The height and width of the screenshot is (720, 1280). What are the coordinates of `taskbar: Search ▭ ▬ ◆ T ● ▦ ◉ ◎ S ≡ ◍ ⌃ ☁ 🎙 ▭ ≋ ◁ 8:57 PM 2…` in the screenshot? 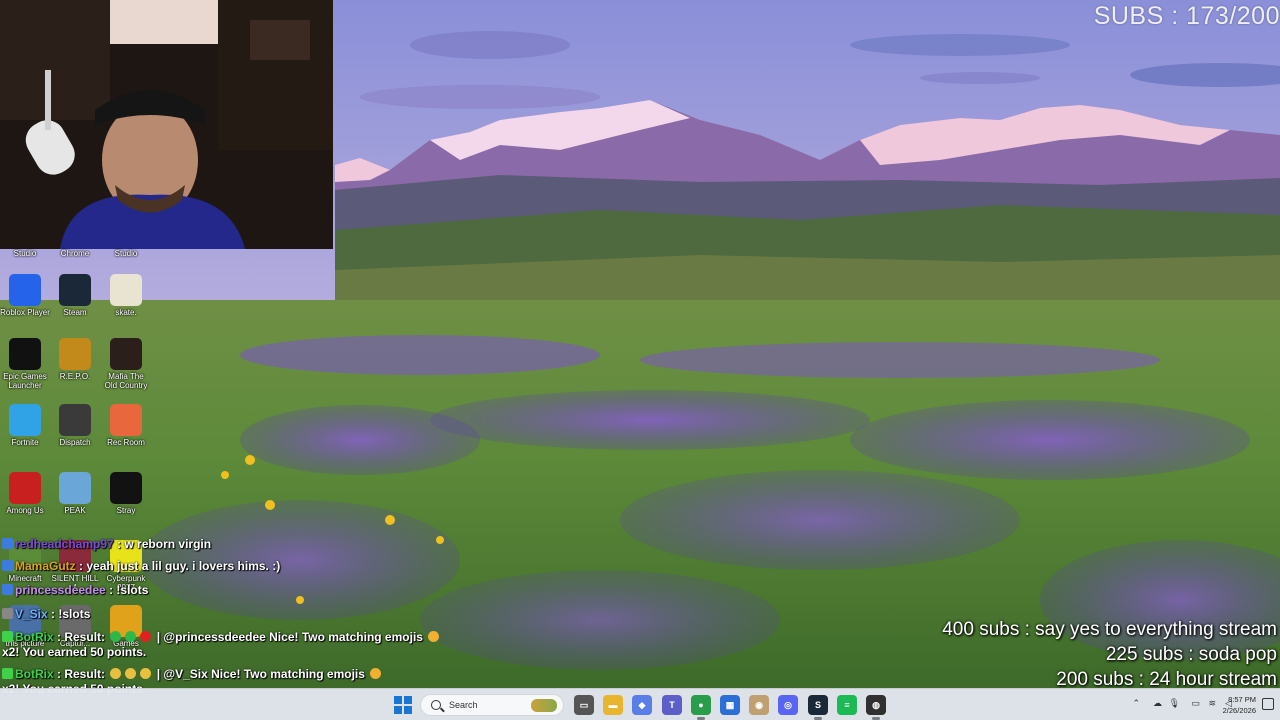 It's located at (640, 704).